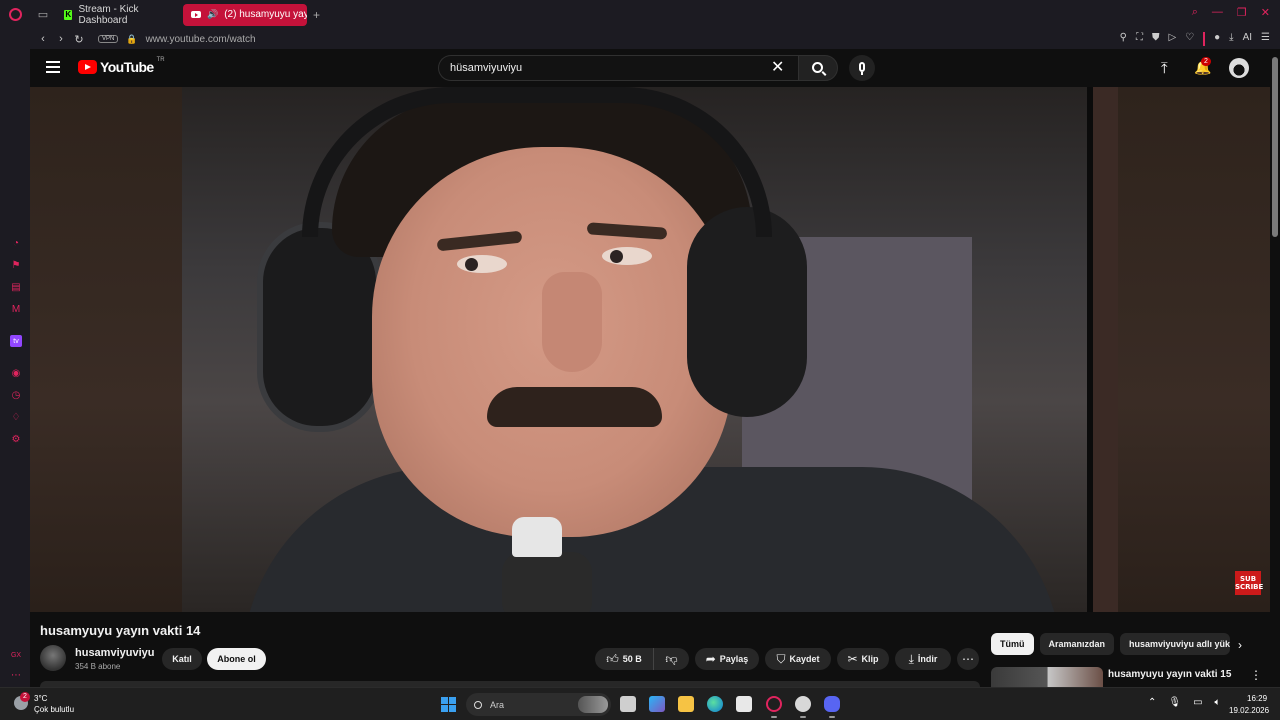 This screenshot has width=1280, height=720. What do you see at coordinates (715, 704) in the screenshot?
I see `edge-icon` at bounding box center [715, 704].